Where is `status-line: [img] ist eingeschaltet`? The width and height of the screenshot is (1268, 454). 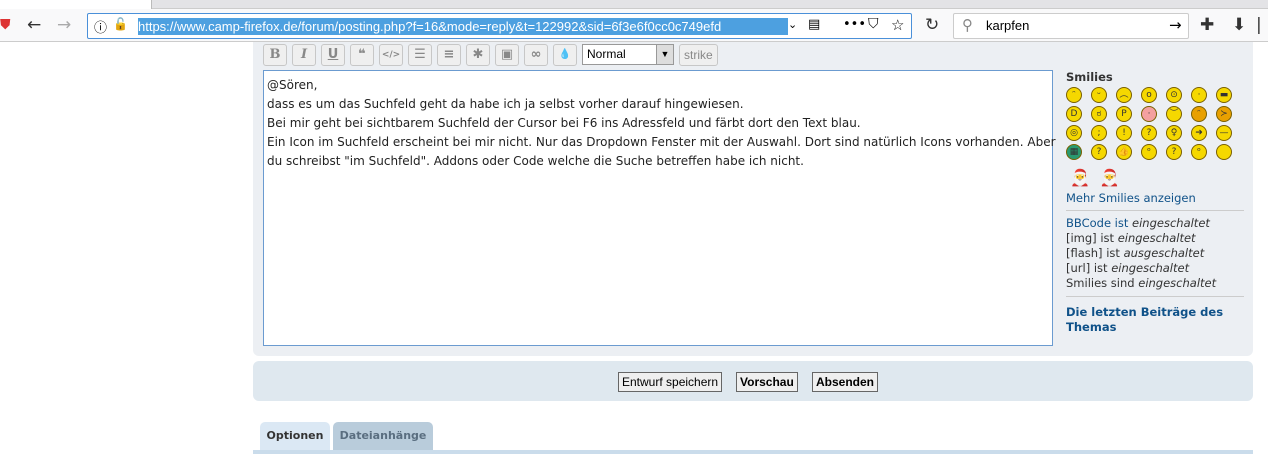 status-line: [img] ist eingeschaltet is located at coordinates (1155, 238).